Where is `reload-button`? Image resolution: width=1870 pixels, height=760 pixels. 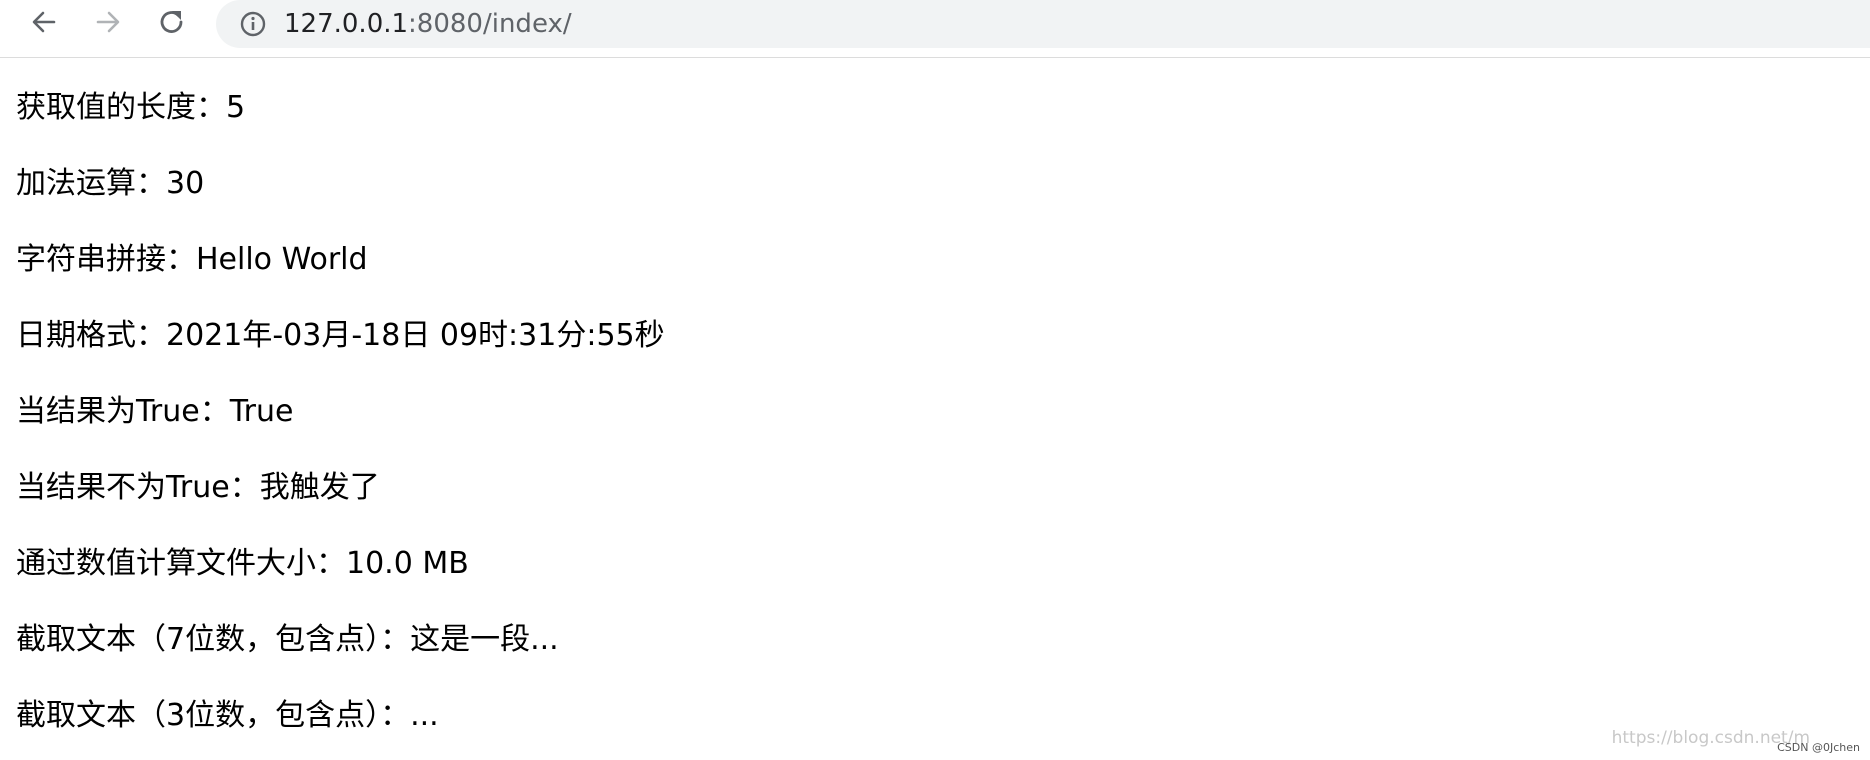
reload-button is located at coordinates (172, 22).